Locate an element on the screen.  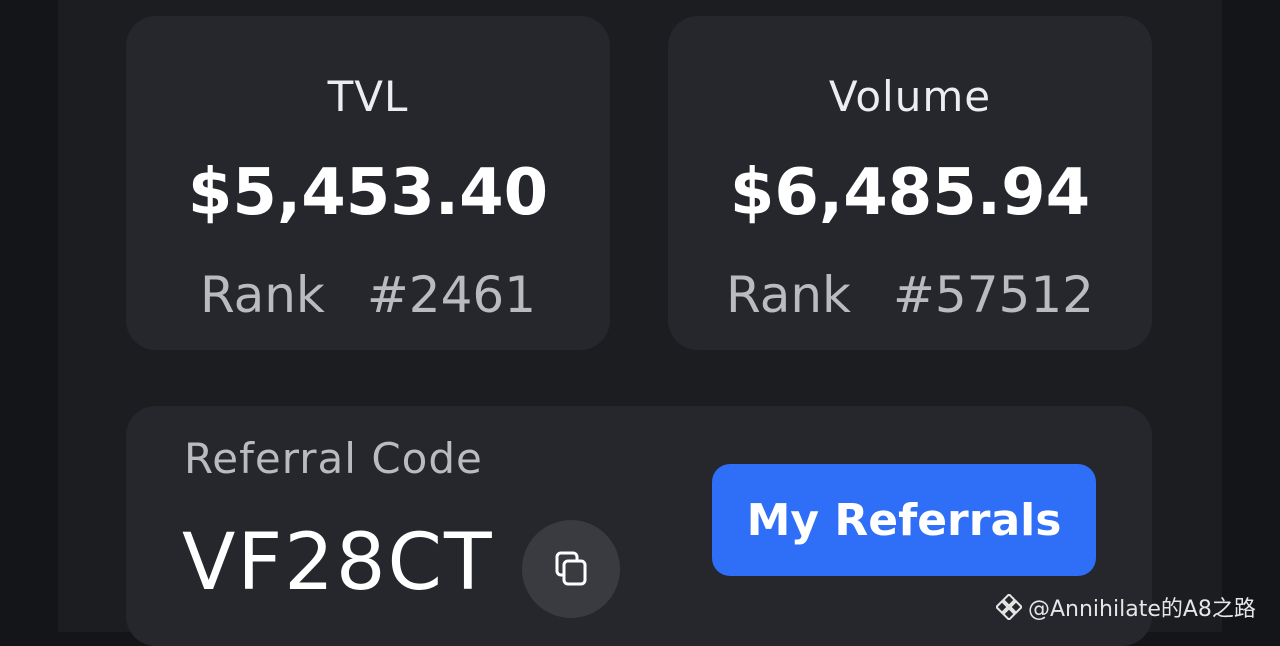
watermark-text: @Annihilate的A8之路 is located at coordinates (1142, 609).